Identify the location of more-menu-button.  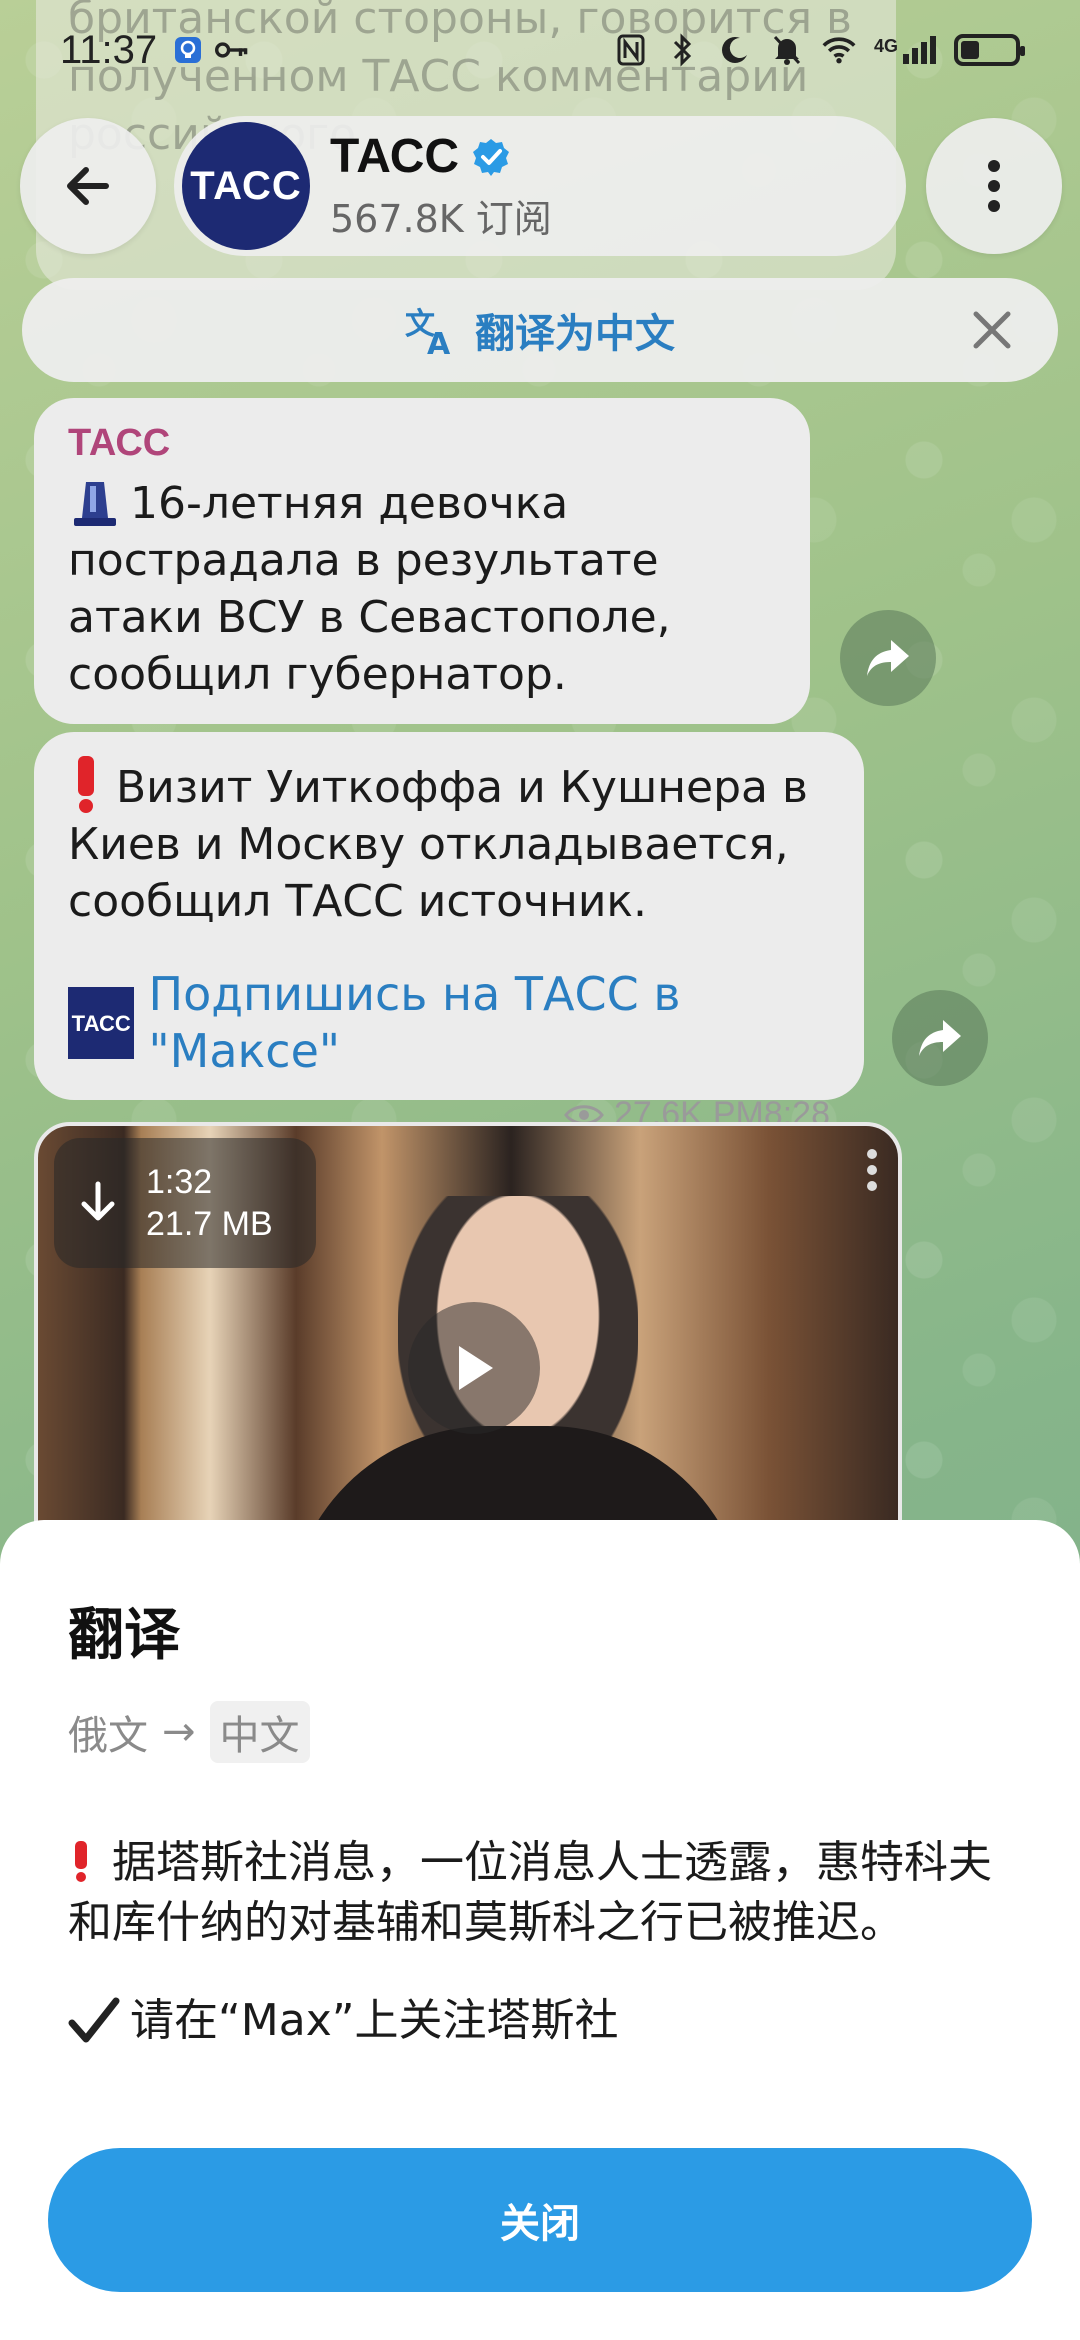
(994, 186).